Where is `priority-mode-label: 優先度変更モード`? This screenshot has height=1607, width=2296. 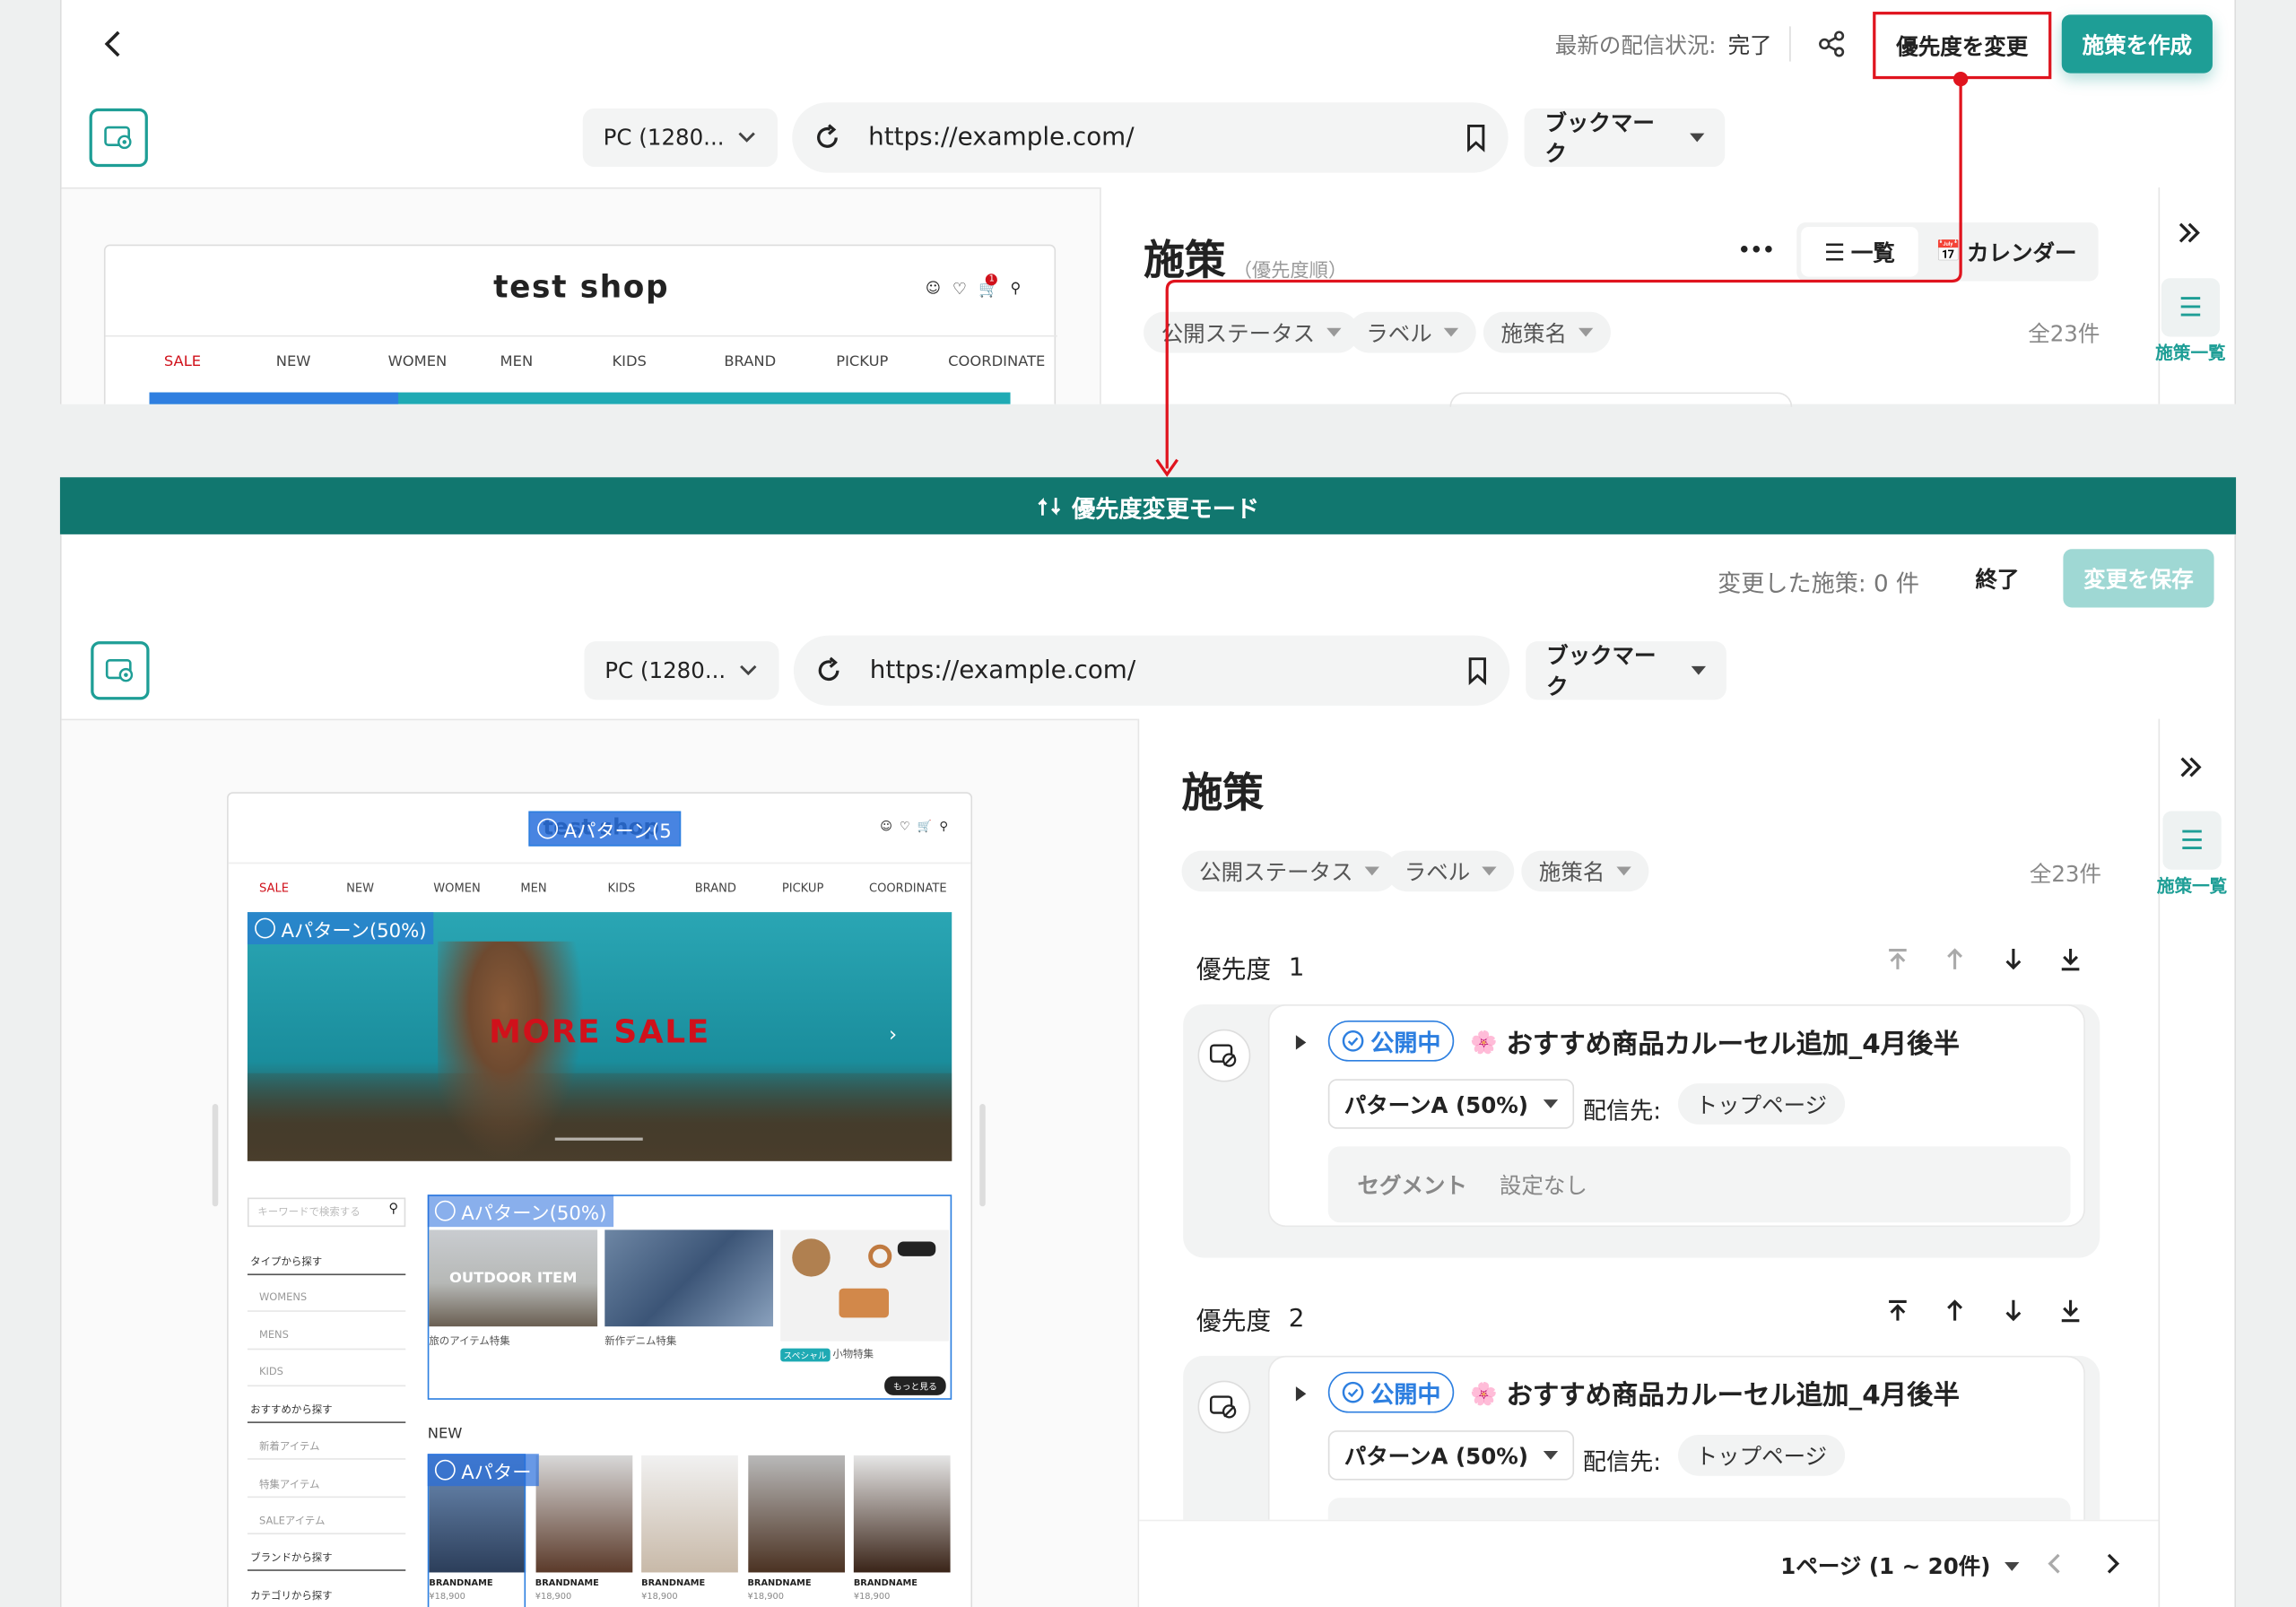 priority-mode-label: 優先度変更モード is located at coordinates (1166, 509).